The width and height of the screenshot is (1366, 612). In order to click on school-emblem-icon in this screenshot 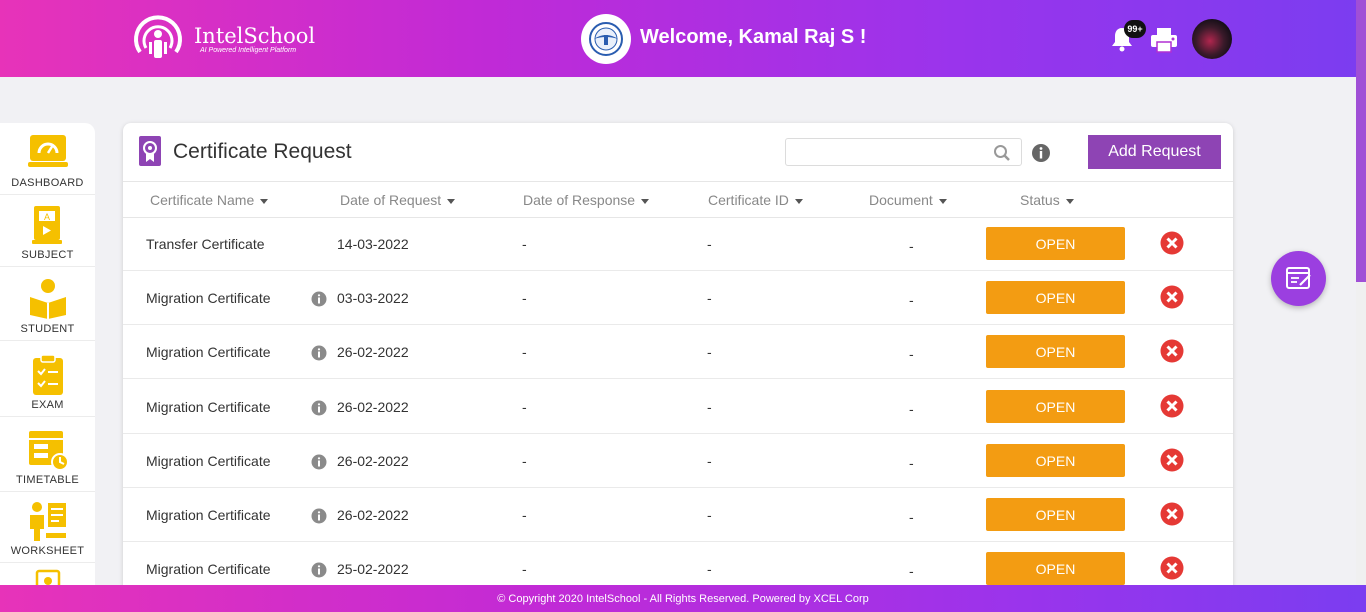, I will do `click(606, 39)`.